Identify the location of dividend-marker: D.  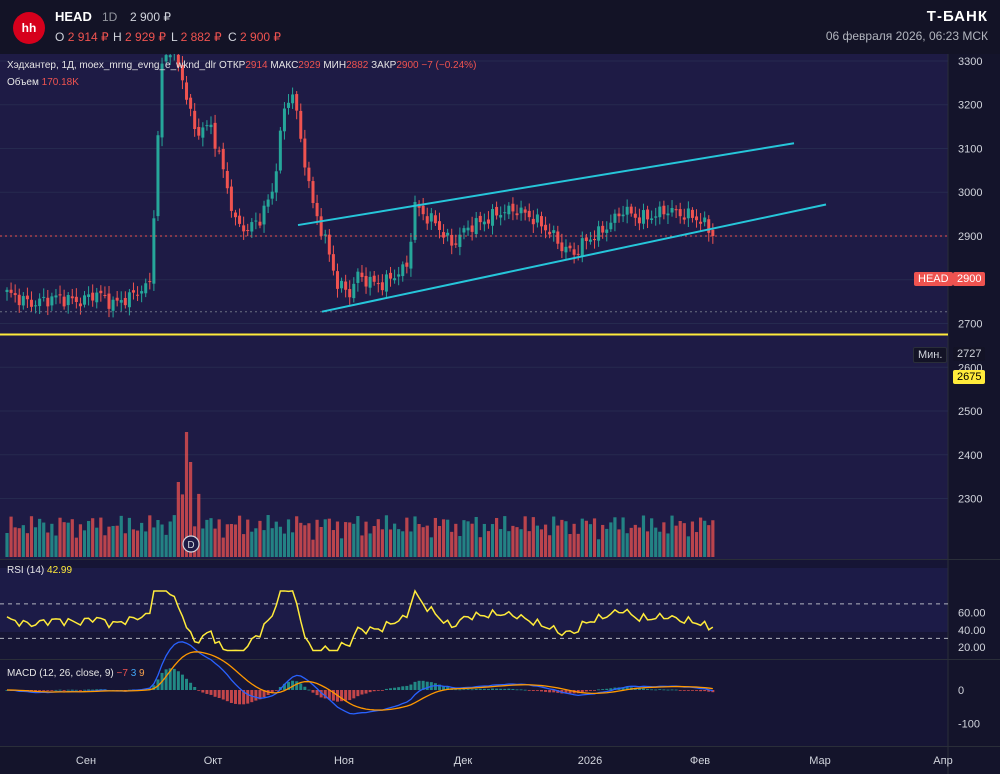
(191, 544).